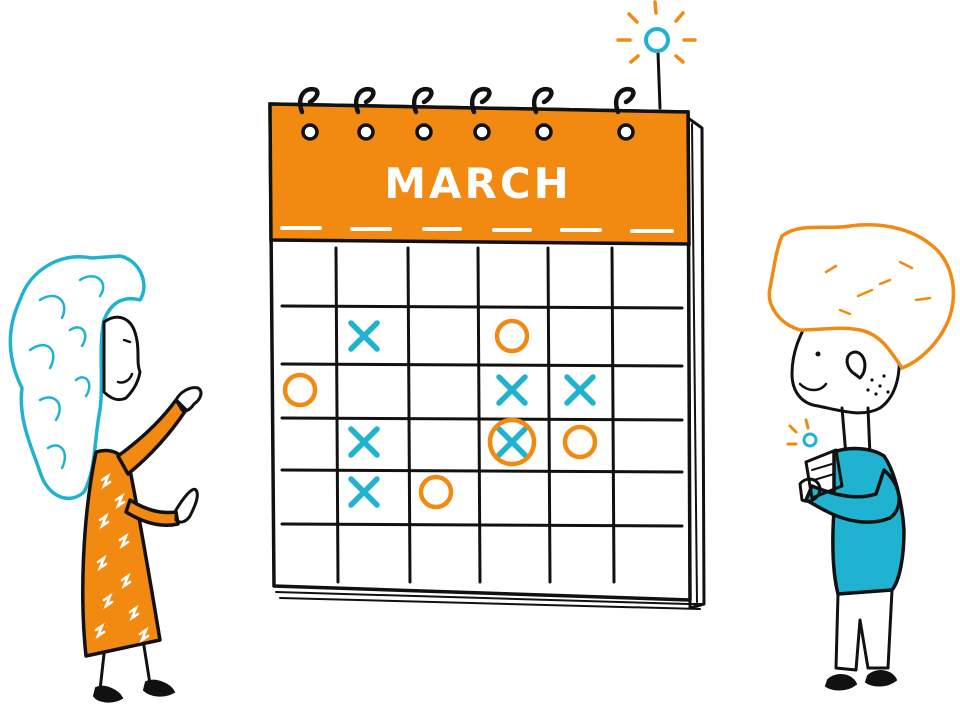  Describe the element at coordinates (121, 553) in the screenshot. I see `woman-dress` at that location.